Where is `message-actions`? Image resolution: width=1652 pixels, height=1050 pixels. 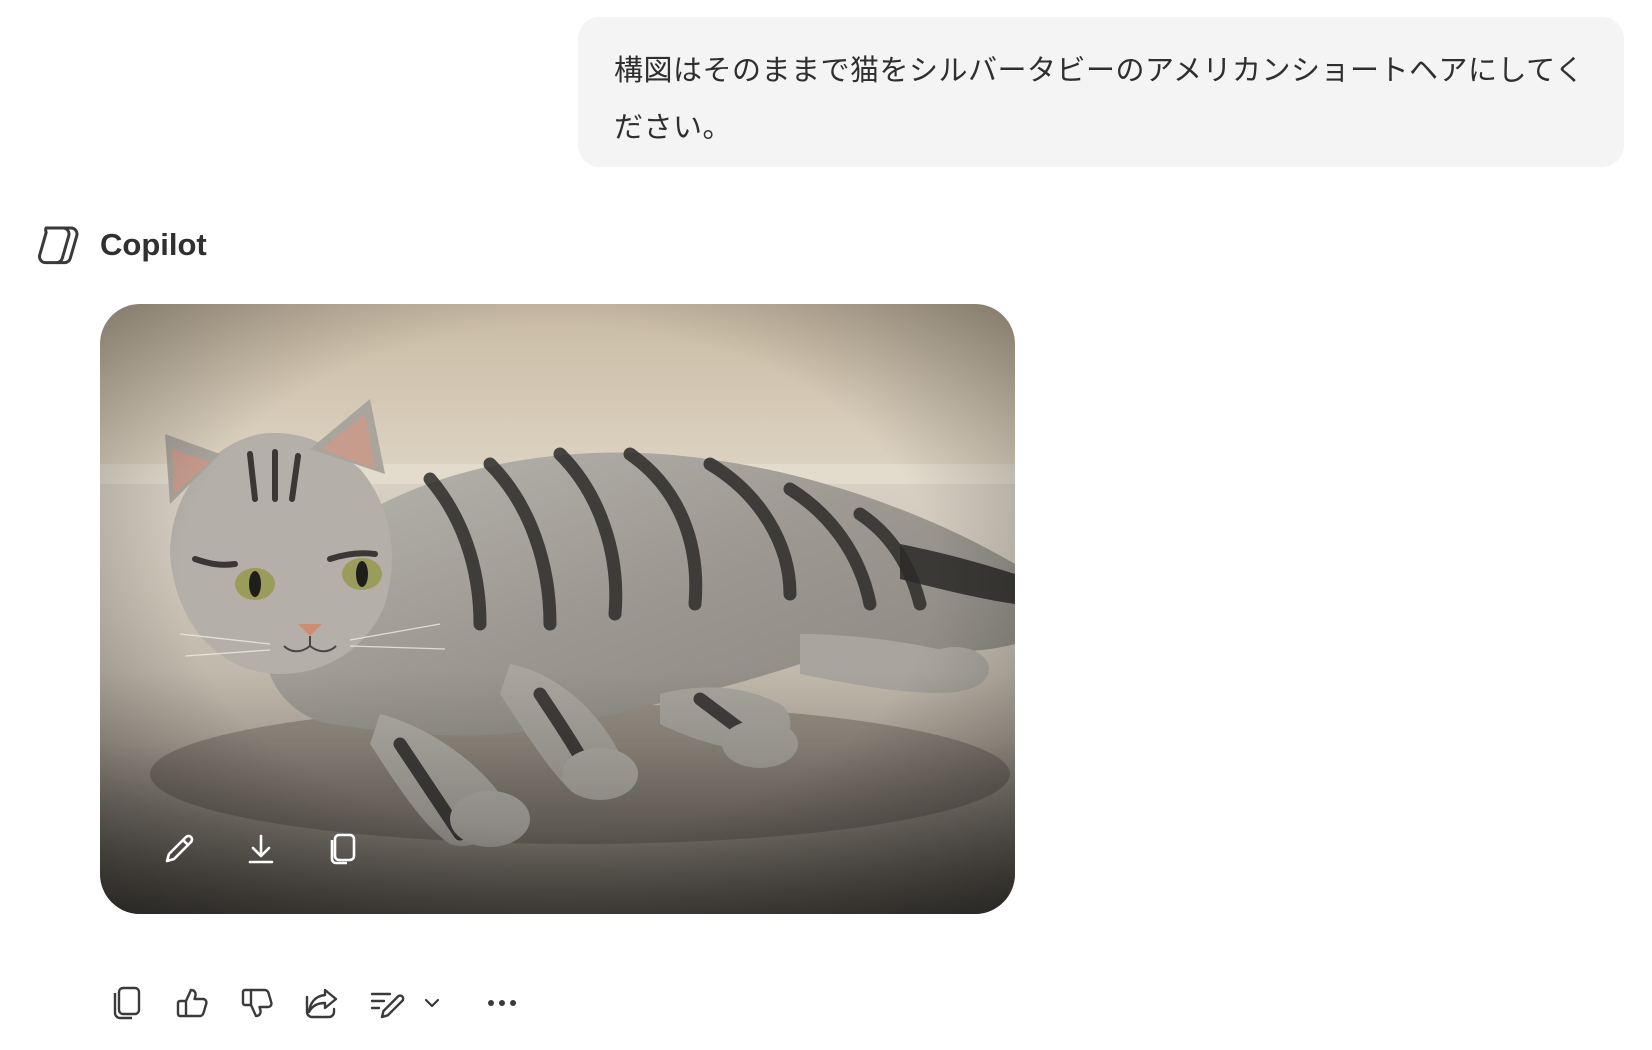
message-actions is located at coordinates (324, 1003).